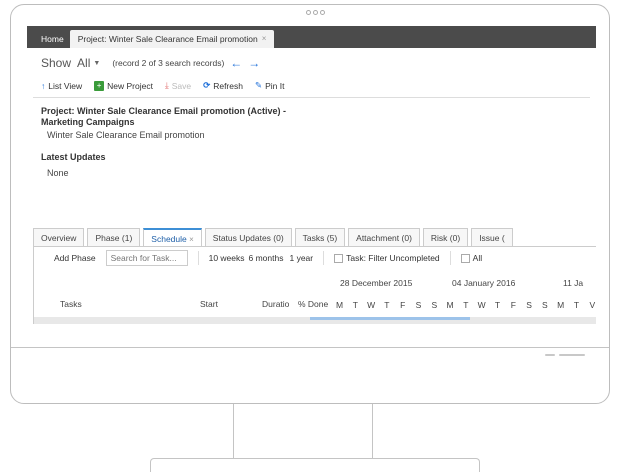 The width and height of the screenshot is (623, 476). I want to click on save-label: Save, so click(181, 85).